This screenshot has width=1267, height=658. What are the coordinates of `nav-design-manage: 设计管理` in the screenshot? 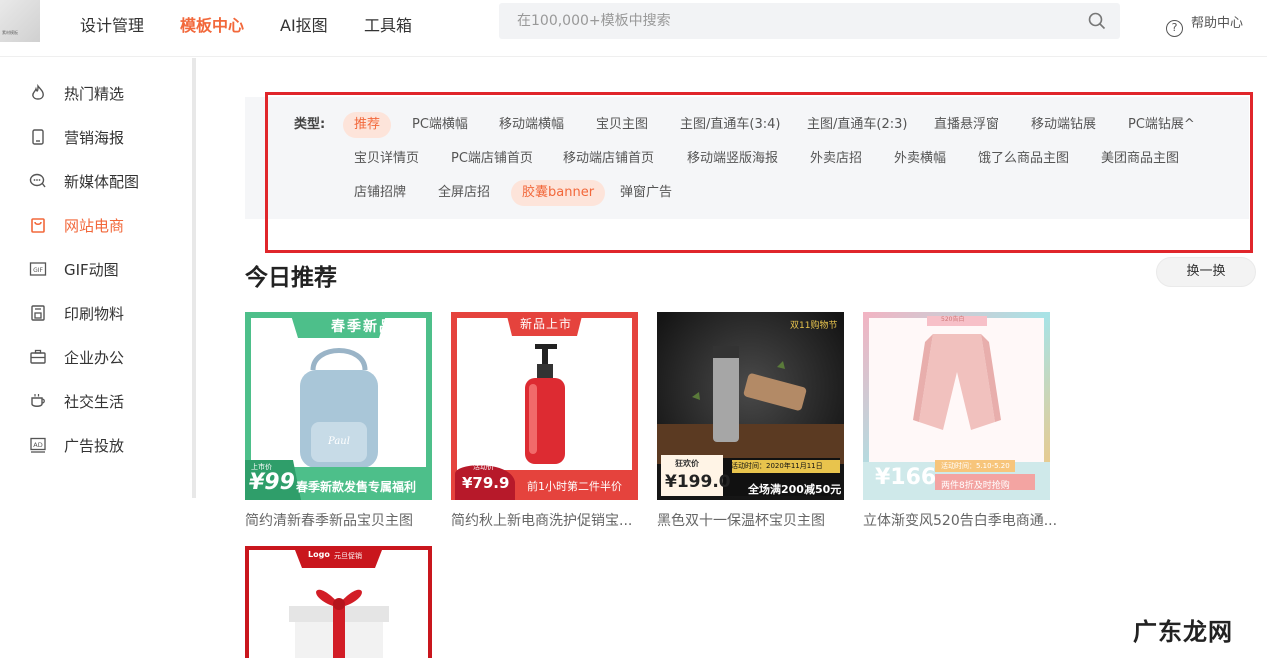 It's located at (112, 23).